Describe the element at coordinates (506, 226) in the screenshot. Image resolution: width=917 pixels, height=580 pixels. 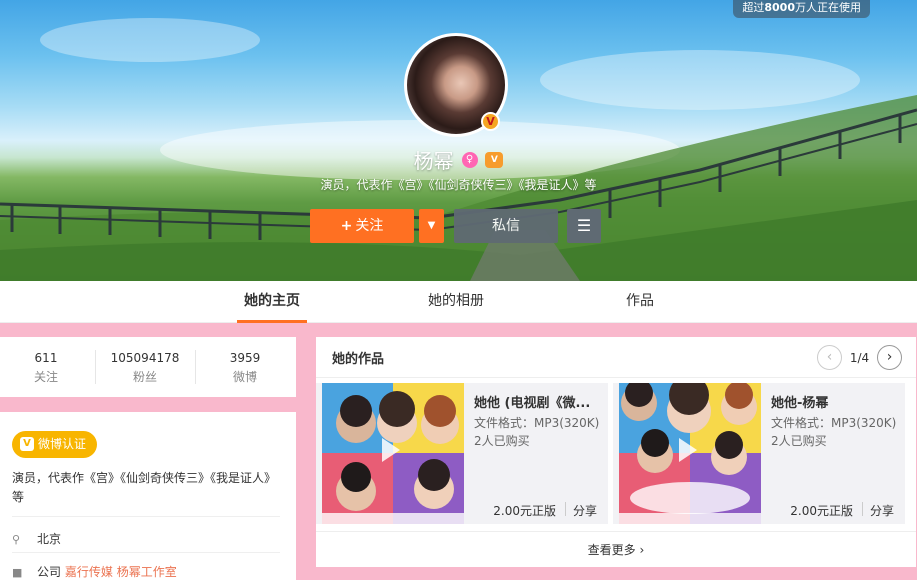
I see `message-button: 私信` at that location.